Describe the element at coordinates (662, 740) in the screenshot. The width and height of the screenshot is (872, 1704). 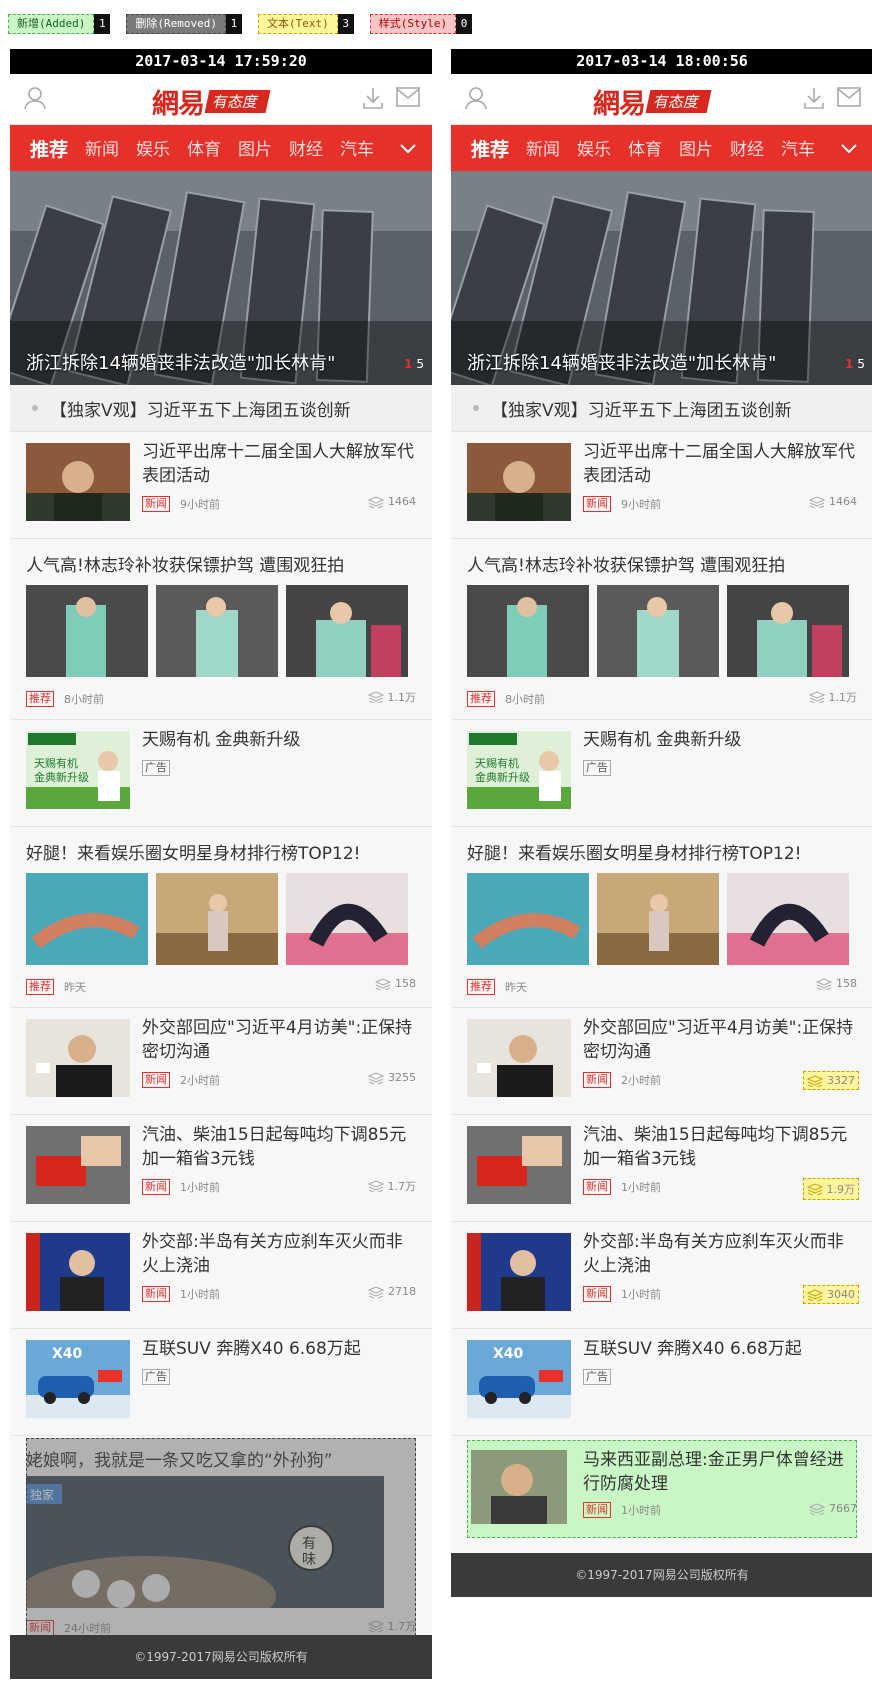
I see `ad-title: 天赐有机 金典新升级` at that location.